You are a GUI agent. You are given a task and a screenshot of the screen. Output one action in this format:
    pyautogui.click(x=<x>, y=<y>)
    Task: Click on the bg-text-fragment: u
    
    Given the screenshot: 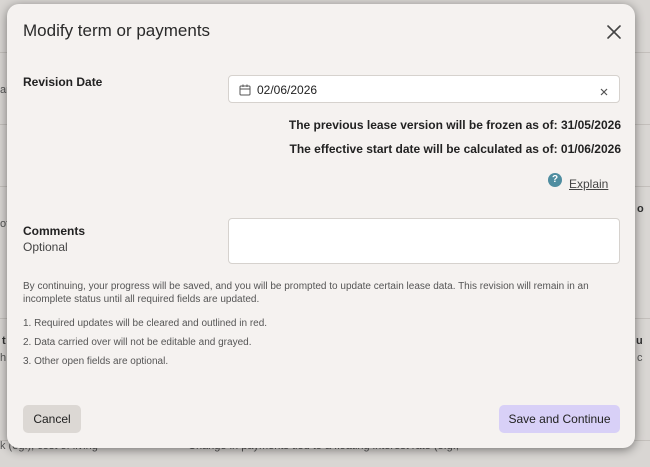 What is the action you would take?
    pyautogui.click(x=639, y=341)
    